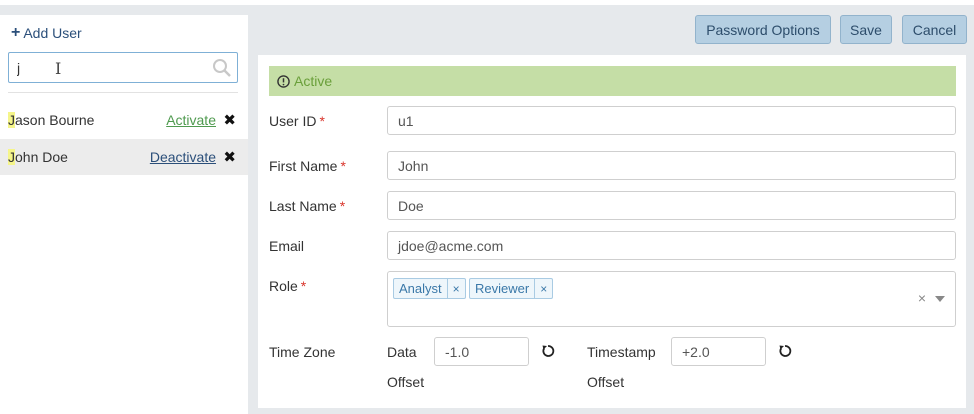  What do you see at coordinates (502, 288) in the screenshot?
I see `role-tag-label: Reviewer` at bounding box center [502, 288].